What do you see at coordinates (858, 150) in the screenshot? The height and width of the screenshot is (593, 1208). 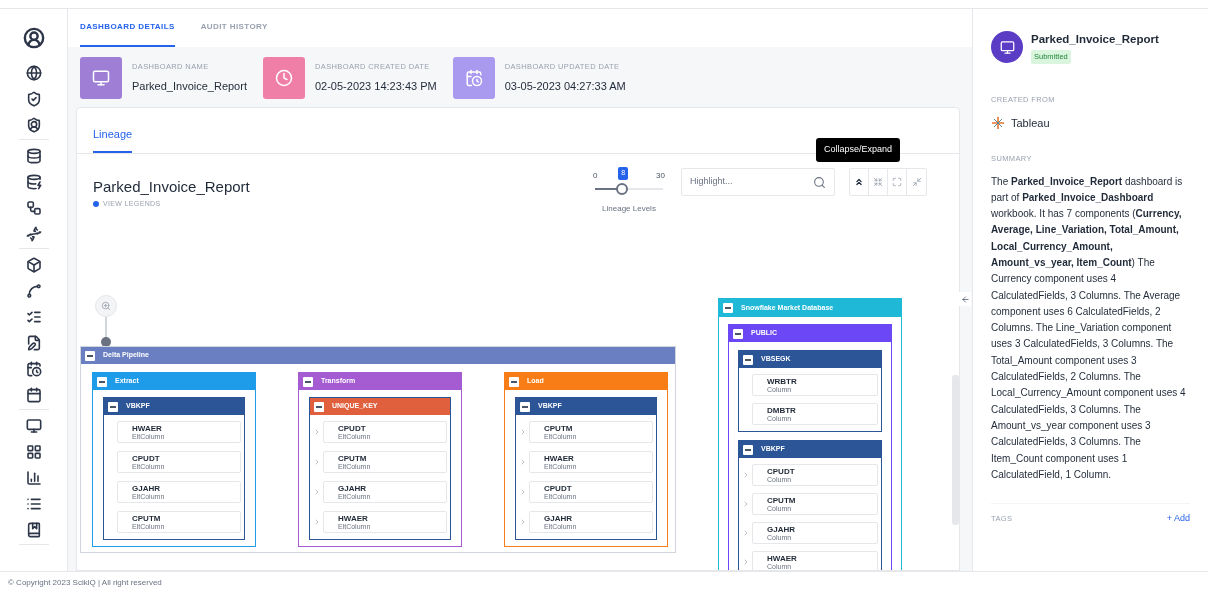 I see `tooltip: Collapse/Expand` at bounding box center [858, 150].